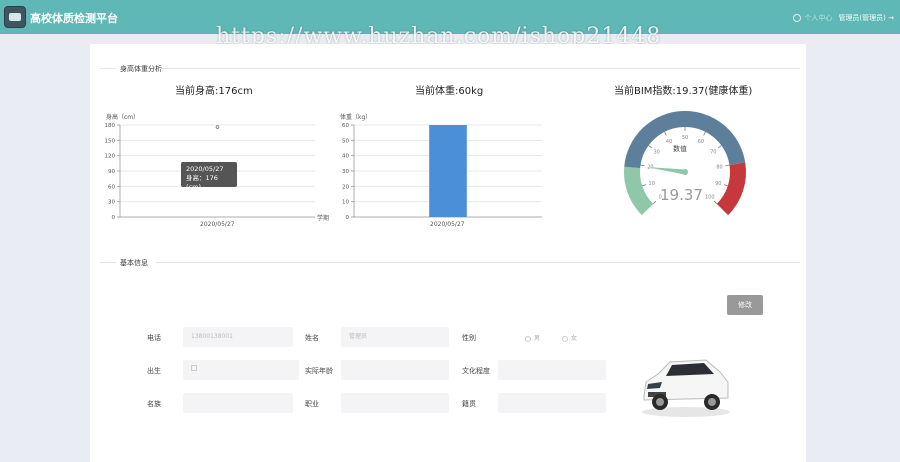  I want to click on y-tick-label: 20, so click(345, 187).